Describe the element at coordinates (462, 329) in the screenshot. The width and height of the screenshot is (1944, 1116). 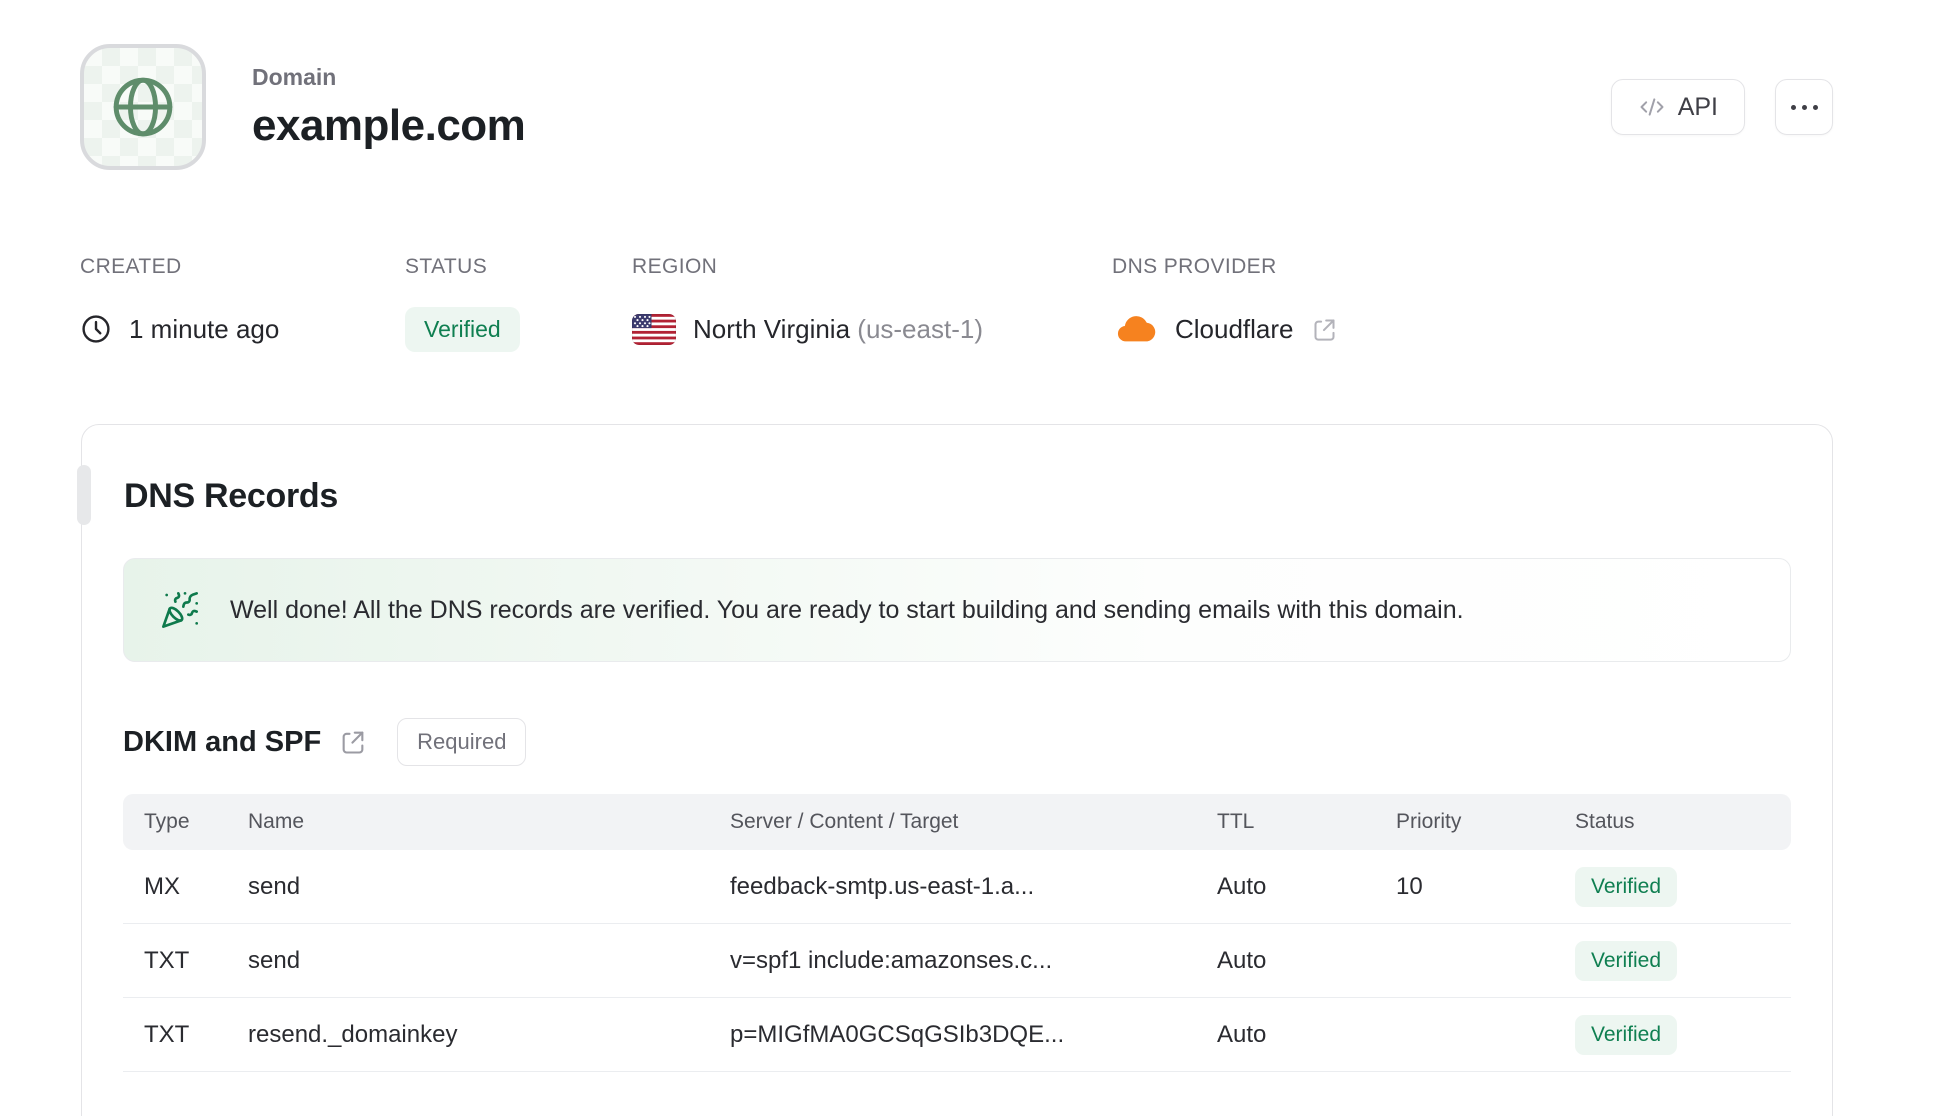
I see `status-badge: Verified` at that location.